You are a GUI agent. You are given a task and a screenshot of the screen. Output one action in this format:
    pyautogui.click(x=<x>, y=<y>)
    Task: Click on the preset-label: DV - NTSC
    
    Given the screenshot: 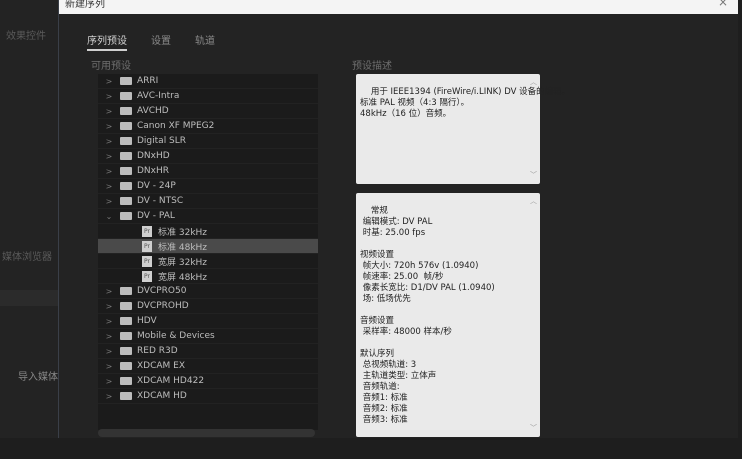 What is the action you would take?
    pyautogui.click(x=160, y=201)
    